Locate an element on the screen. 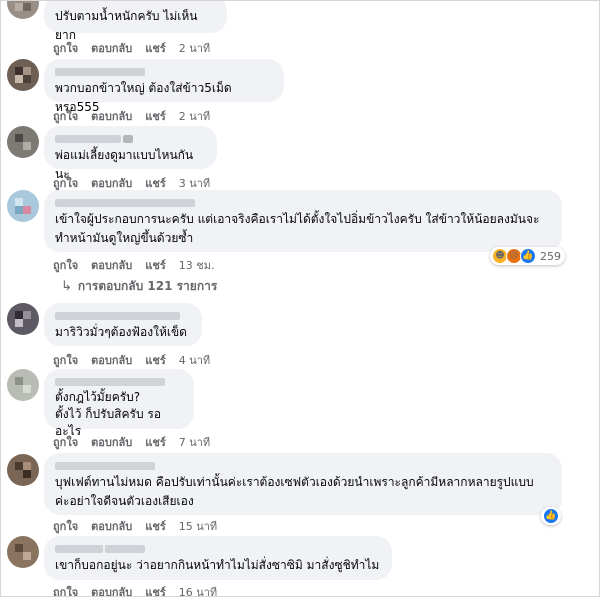 The height and width of the screenshot is (597, 600). view-replies-link: ↳ การตอบกลับ 121 รายการ is located at coordinates (139, 286).